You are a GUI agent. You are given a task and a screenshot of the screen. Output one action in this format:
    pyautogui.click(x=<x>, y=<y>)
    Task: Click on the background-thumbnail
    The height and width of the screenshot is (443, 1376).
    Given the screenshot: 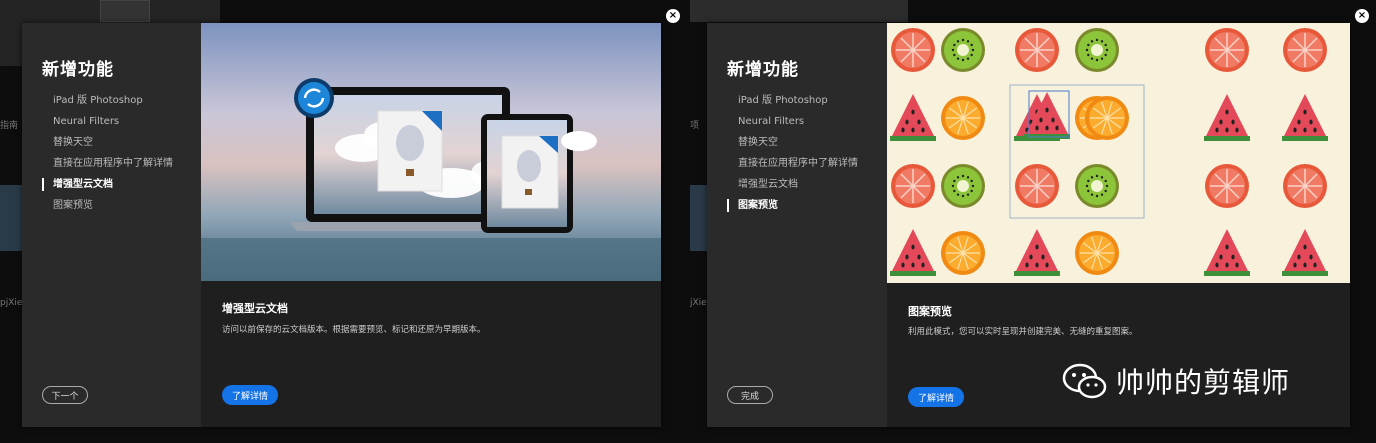 What is the action you would take?
    pyautogui.click(x=125, y=11)
    